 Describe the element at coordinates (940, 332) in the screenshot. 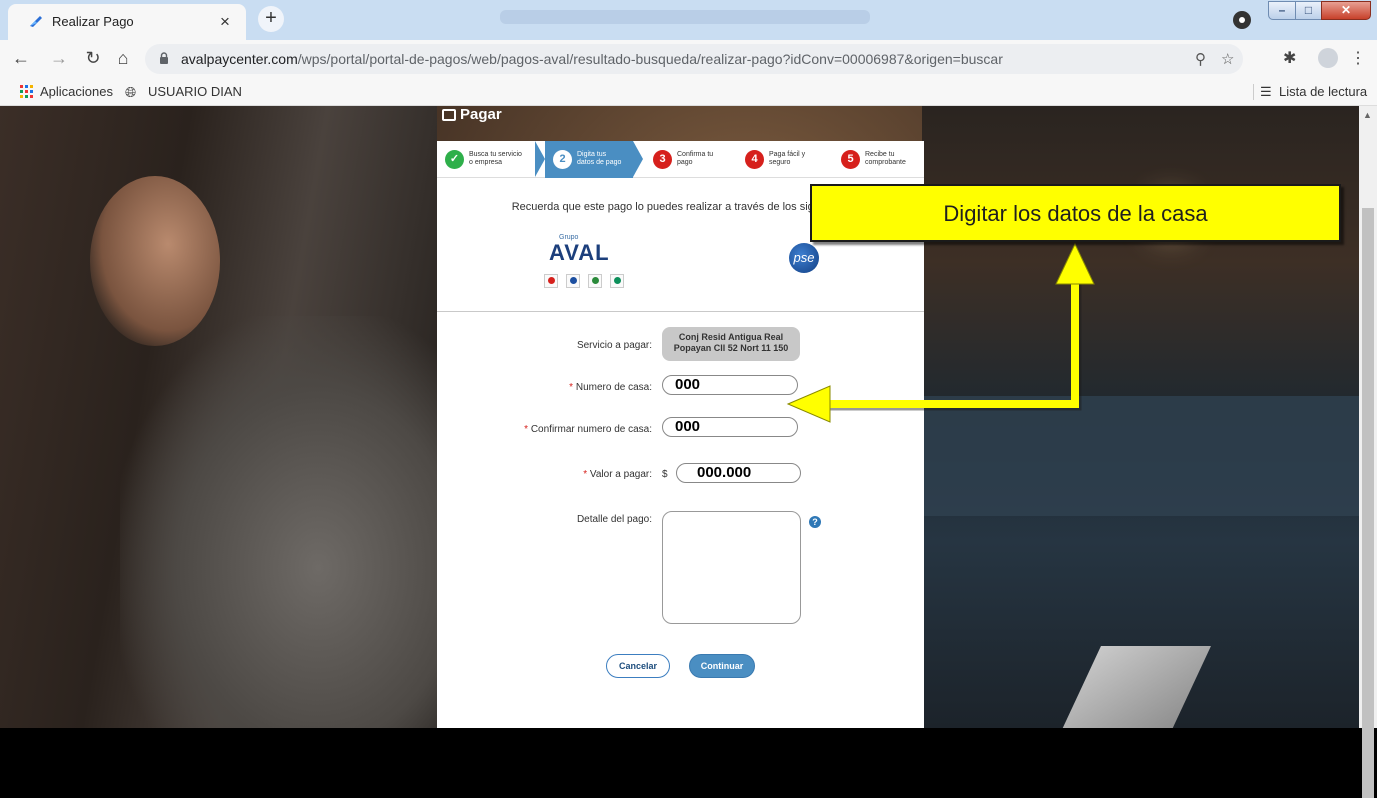

I see `annotation-arrow` at that location.